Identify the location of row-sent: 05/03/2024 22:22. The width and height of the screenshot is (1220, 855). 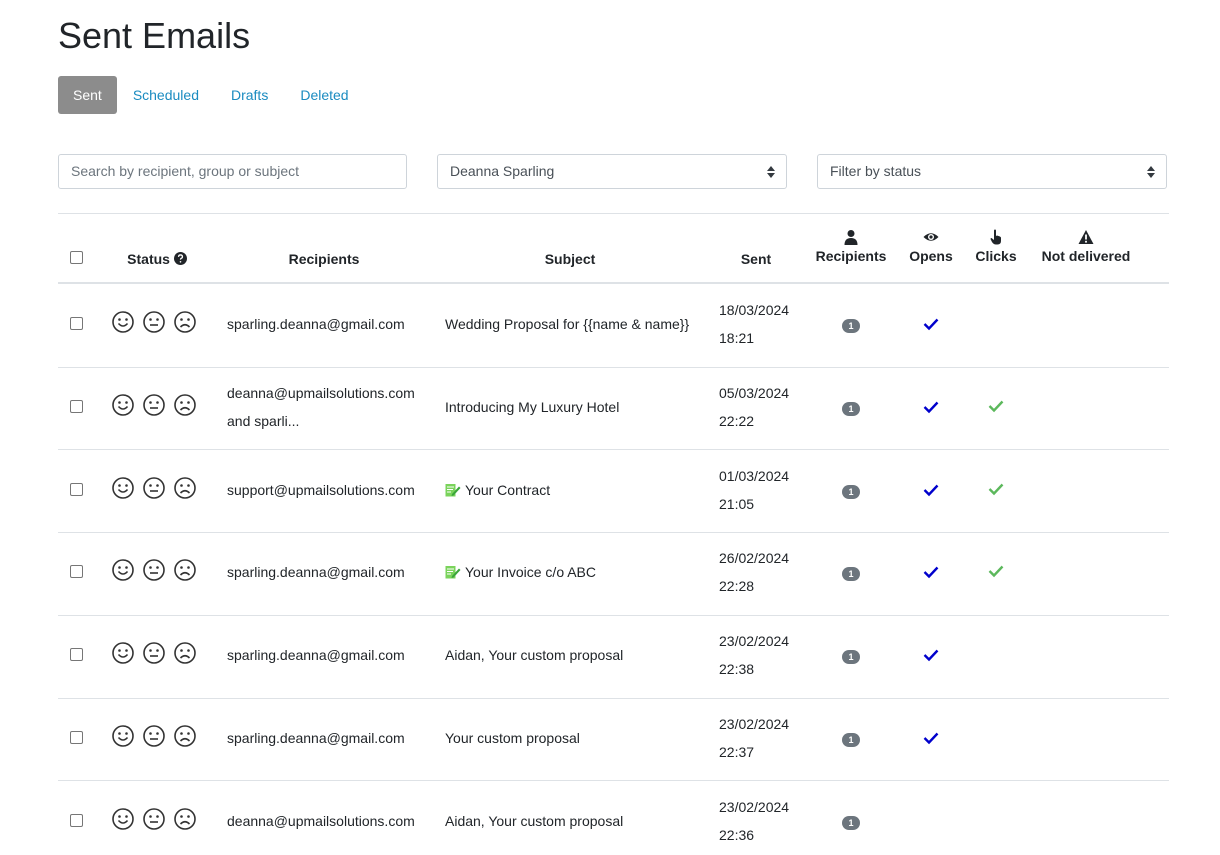
(754, 407).